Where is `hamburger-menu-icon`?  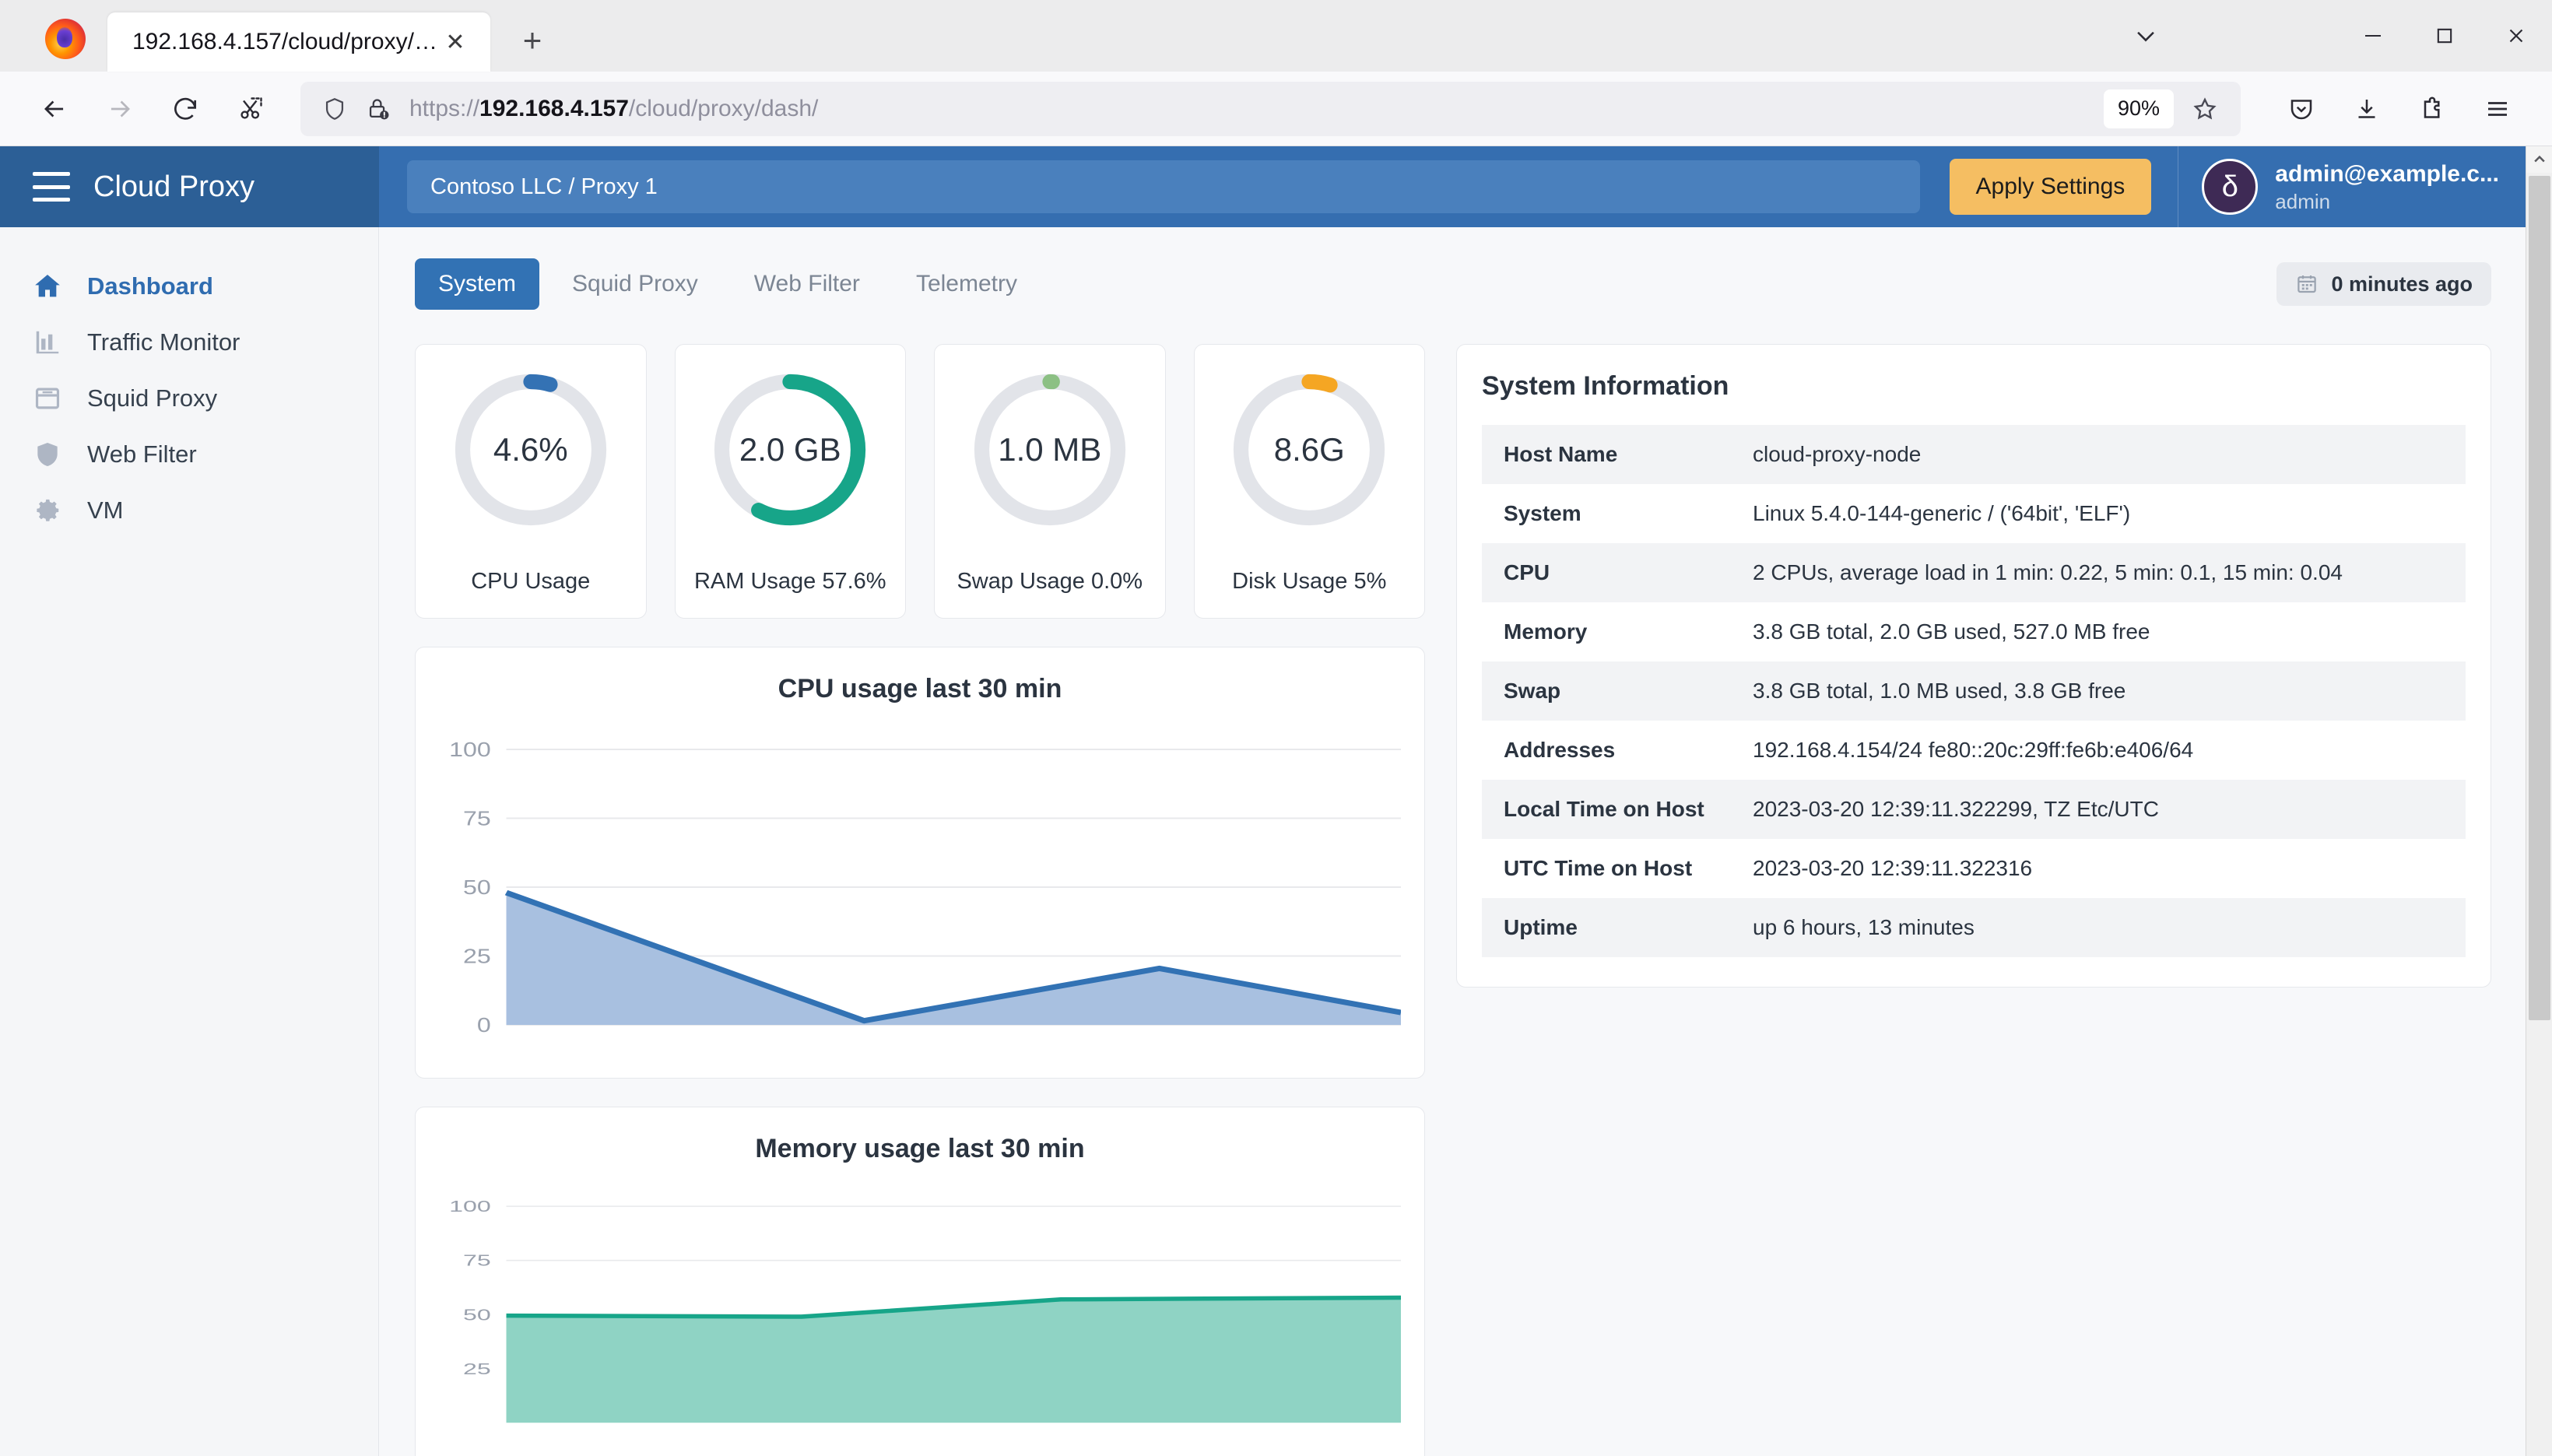
hamburger-menu-icon is located at coordinates (2498, 109).